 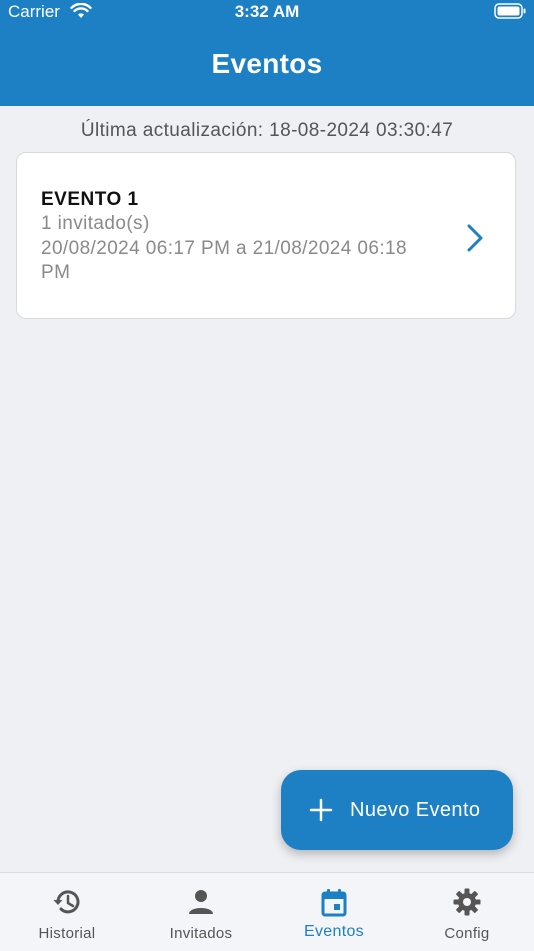 I want to click on tab-historial: Historial, so click(x=67, y=912).